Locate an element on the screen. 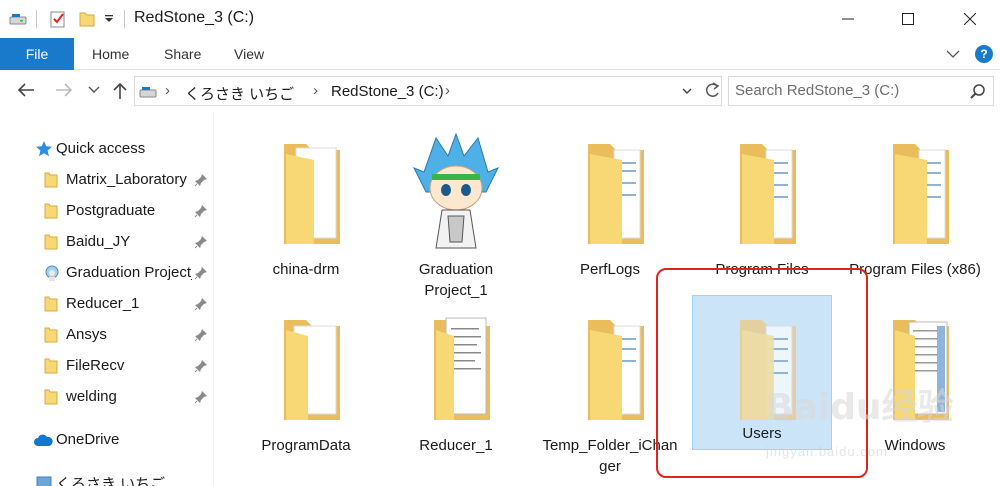 This screenshot has height=486, width=1000. cloud-icon is located at coordinates (43, 440).